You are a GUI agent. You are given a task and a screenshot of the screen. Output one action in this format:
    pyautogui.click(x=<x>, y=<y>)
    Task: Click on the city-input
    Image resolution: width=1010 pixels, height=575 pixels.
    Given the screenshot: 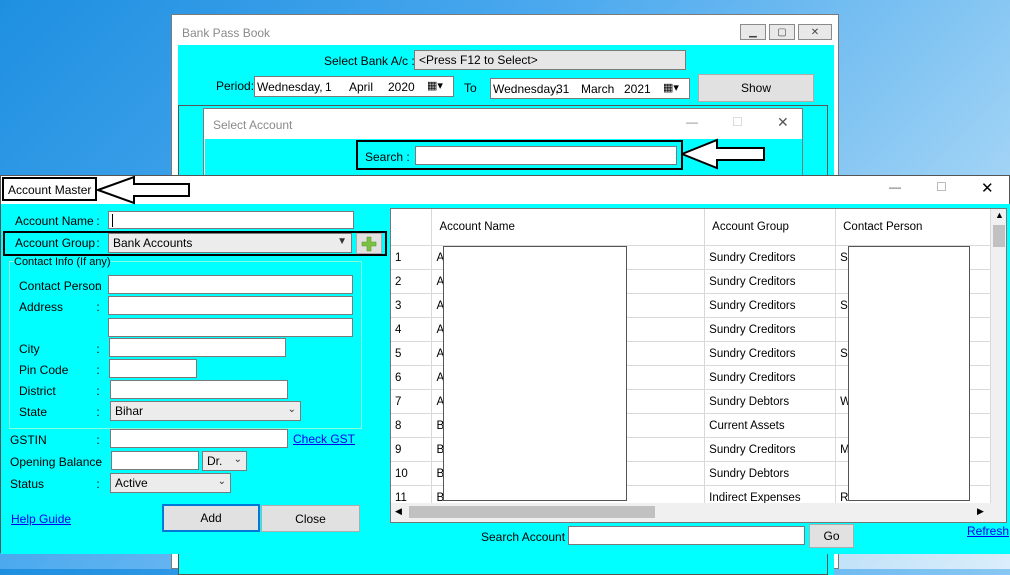 What is the action you would take?
    pyautogui.click(x=197, y=347)
    